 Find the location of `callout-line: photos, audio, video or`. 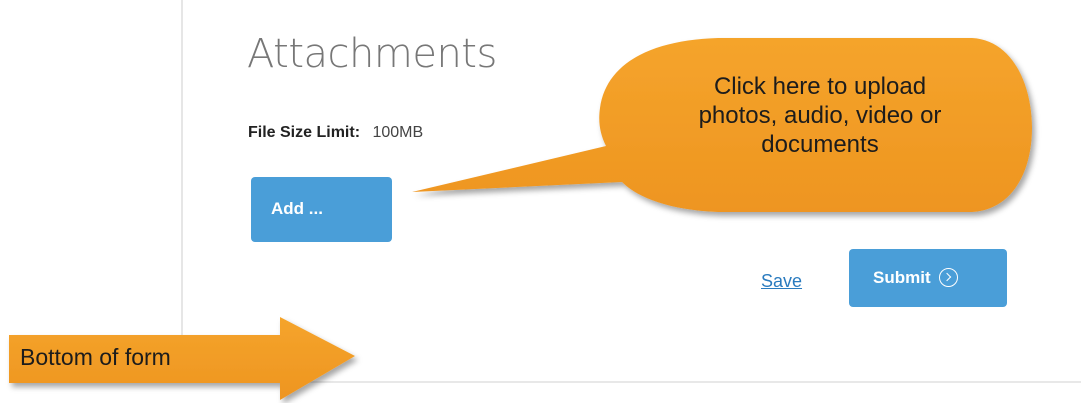

callout-line: photos, audio, video or is located at coordinates (820, 115).